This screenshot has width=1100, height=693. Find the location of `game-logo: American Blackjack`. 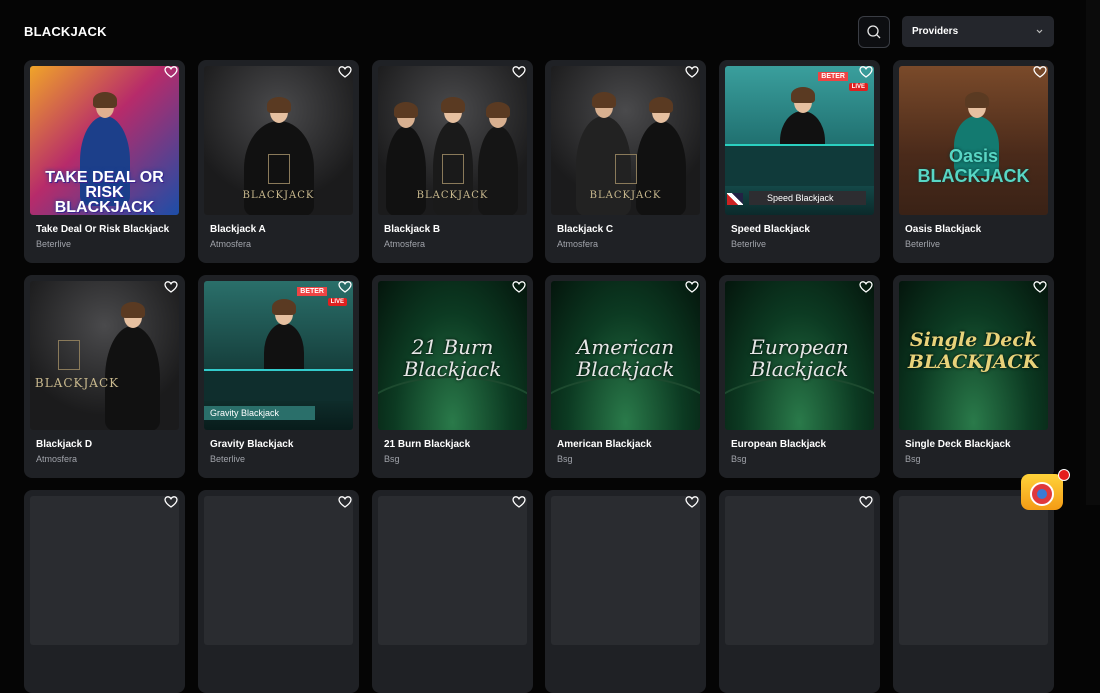

game-logo: American Blackjack is located at coordinates (625, 358).